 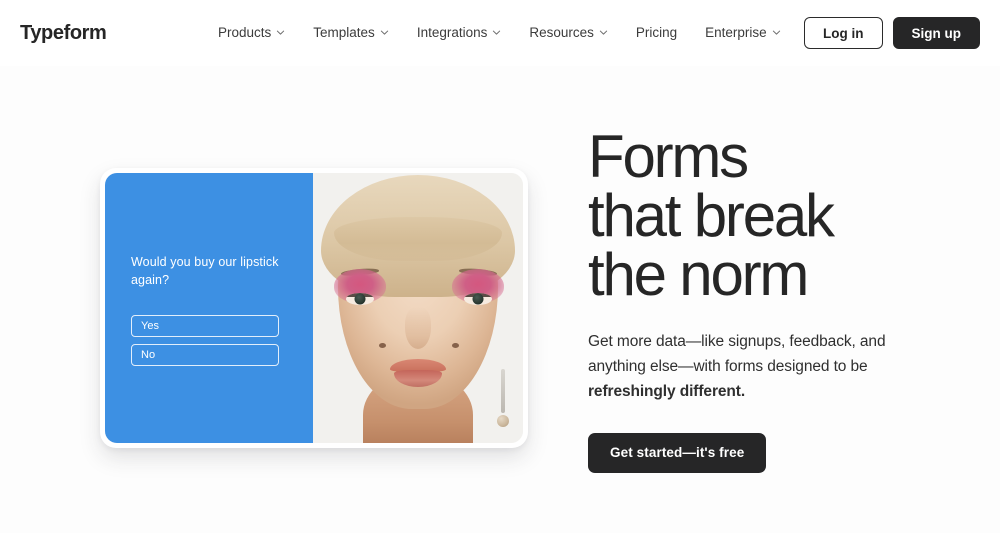 What do you see at coordinates (205, 326) in the screenshot?
I see `answer-option-yes: Yes` at bounding box center [205, 326].